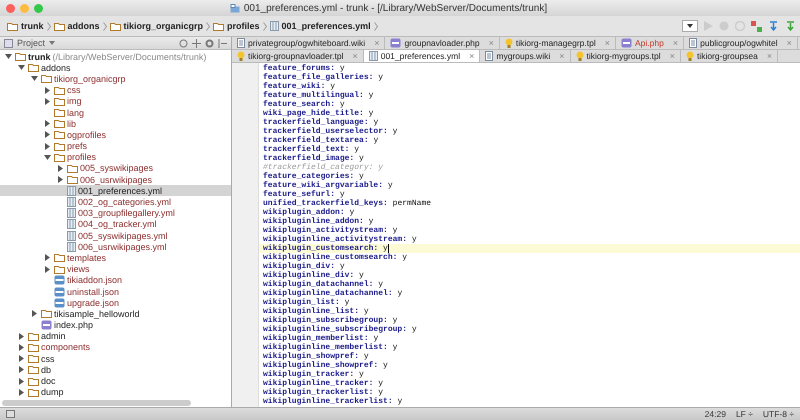 The image size is (800, 420). I want to click on code-line: wikipluginline_tracker: y, so click(323, 383).